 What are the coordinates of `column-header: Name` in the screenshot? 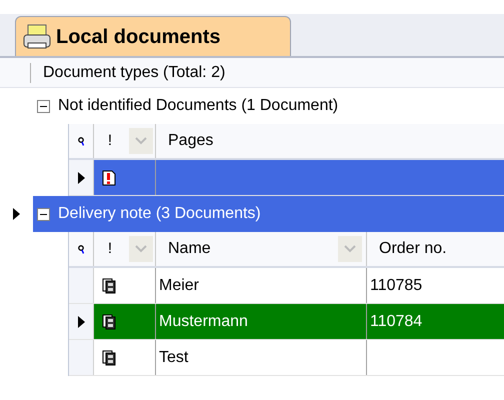 It's located at (189, 249).